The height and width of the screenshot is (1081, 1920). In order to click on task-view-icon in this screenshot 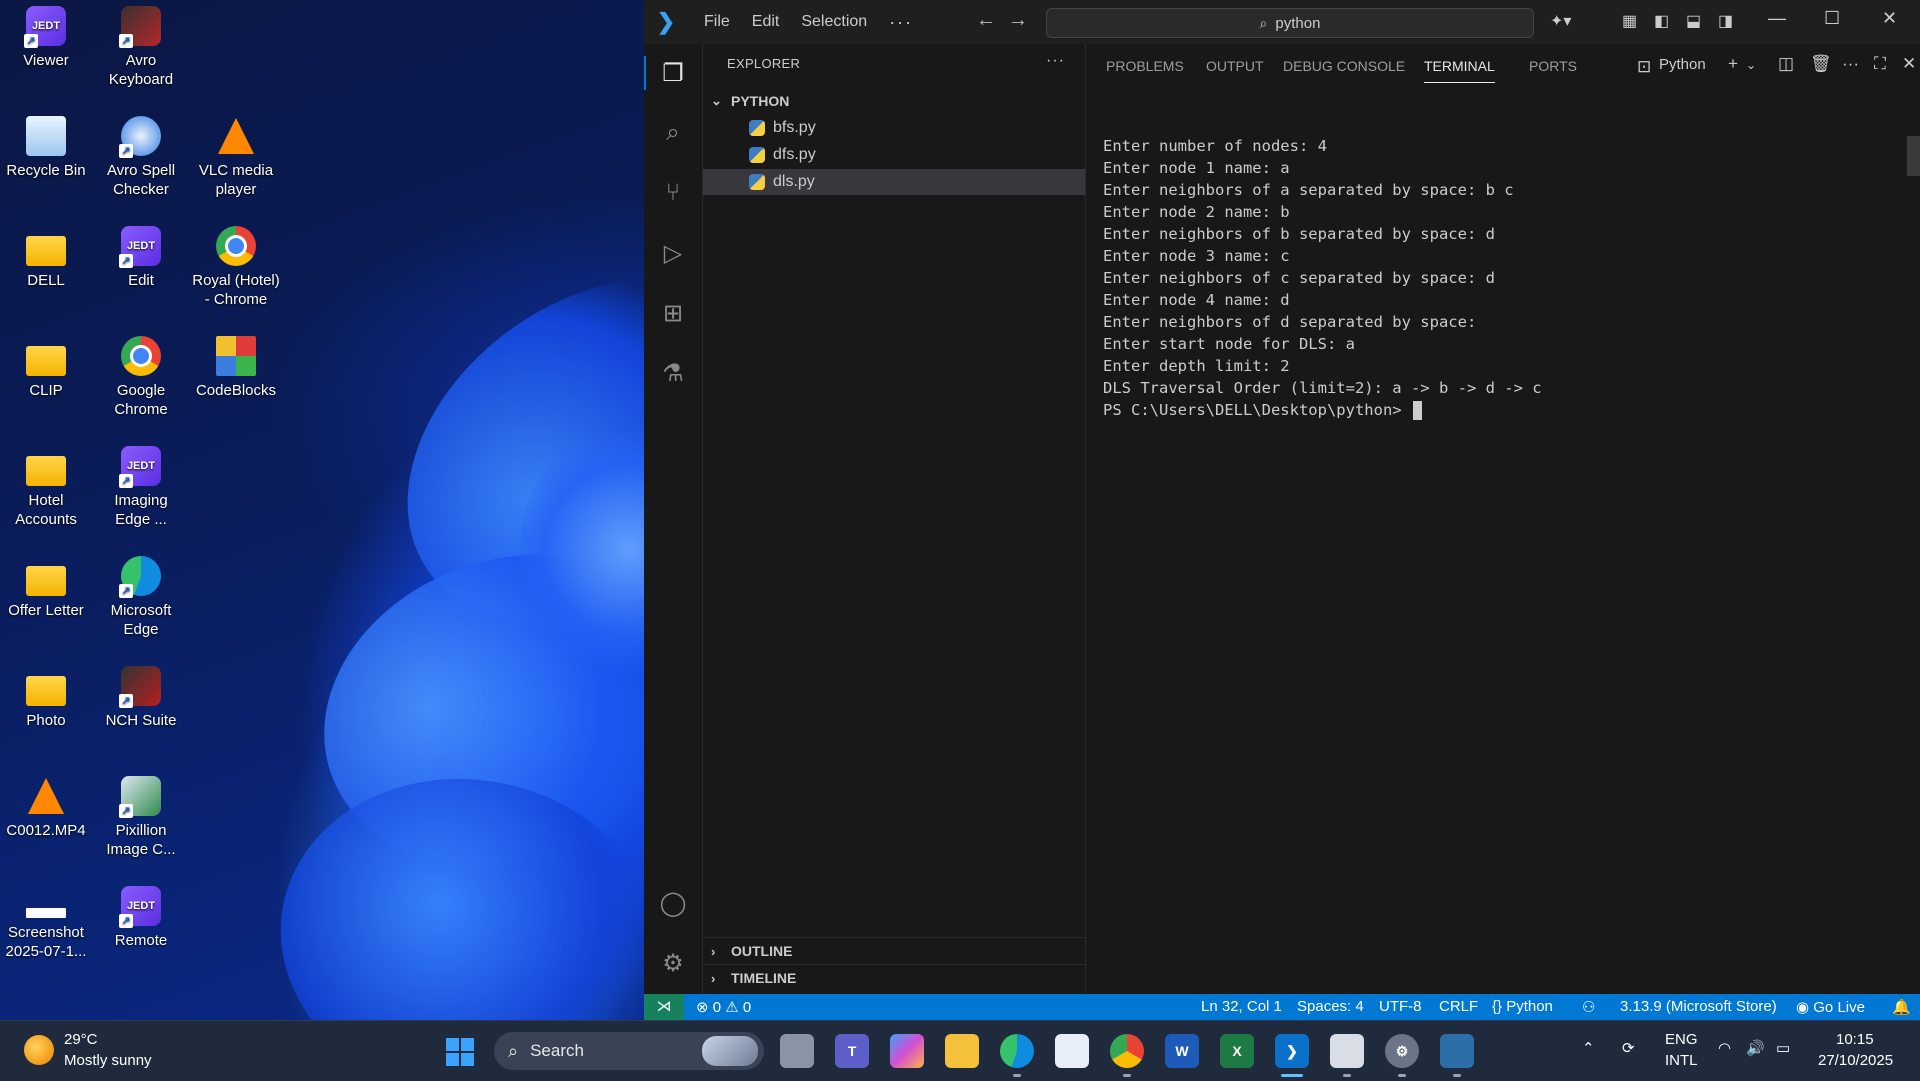, I will do `click(797, 1051)`.